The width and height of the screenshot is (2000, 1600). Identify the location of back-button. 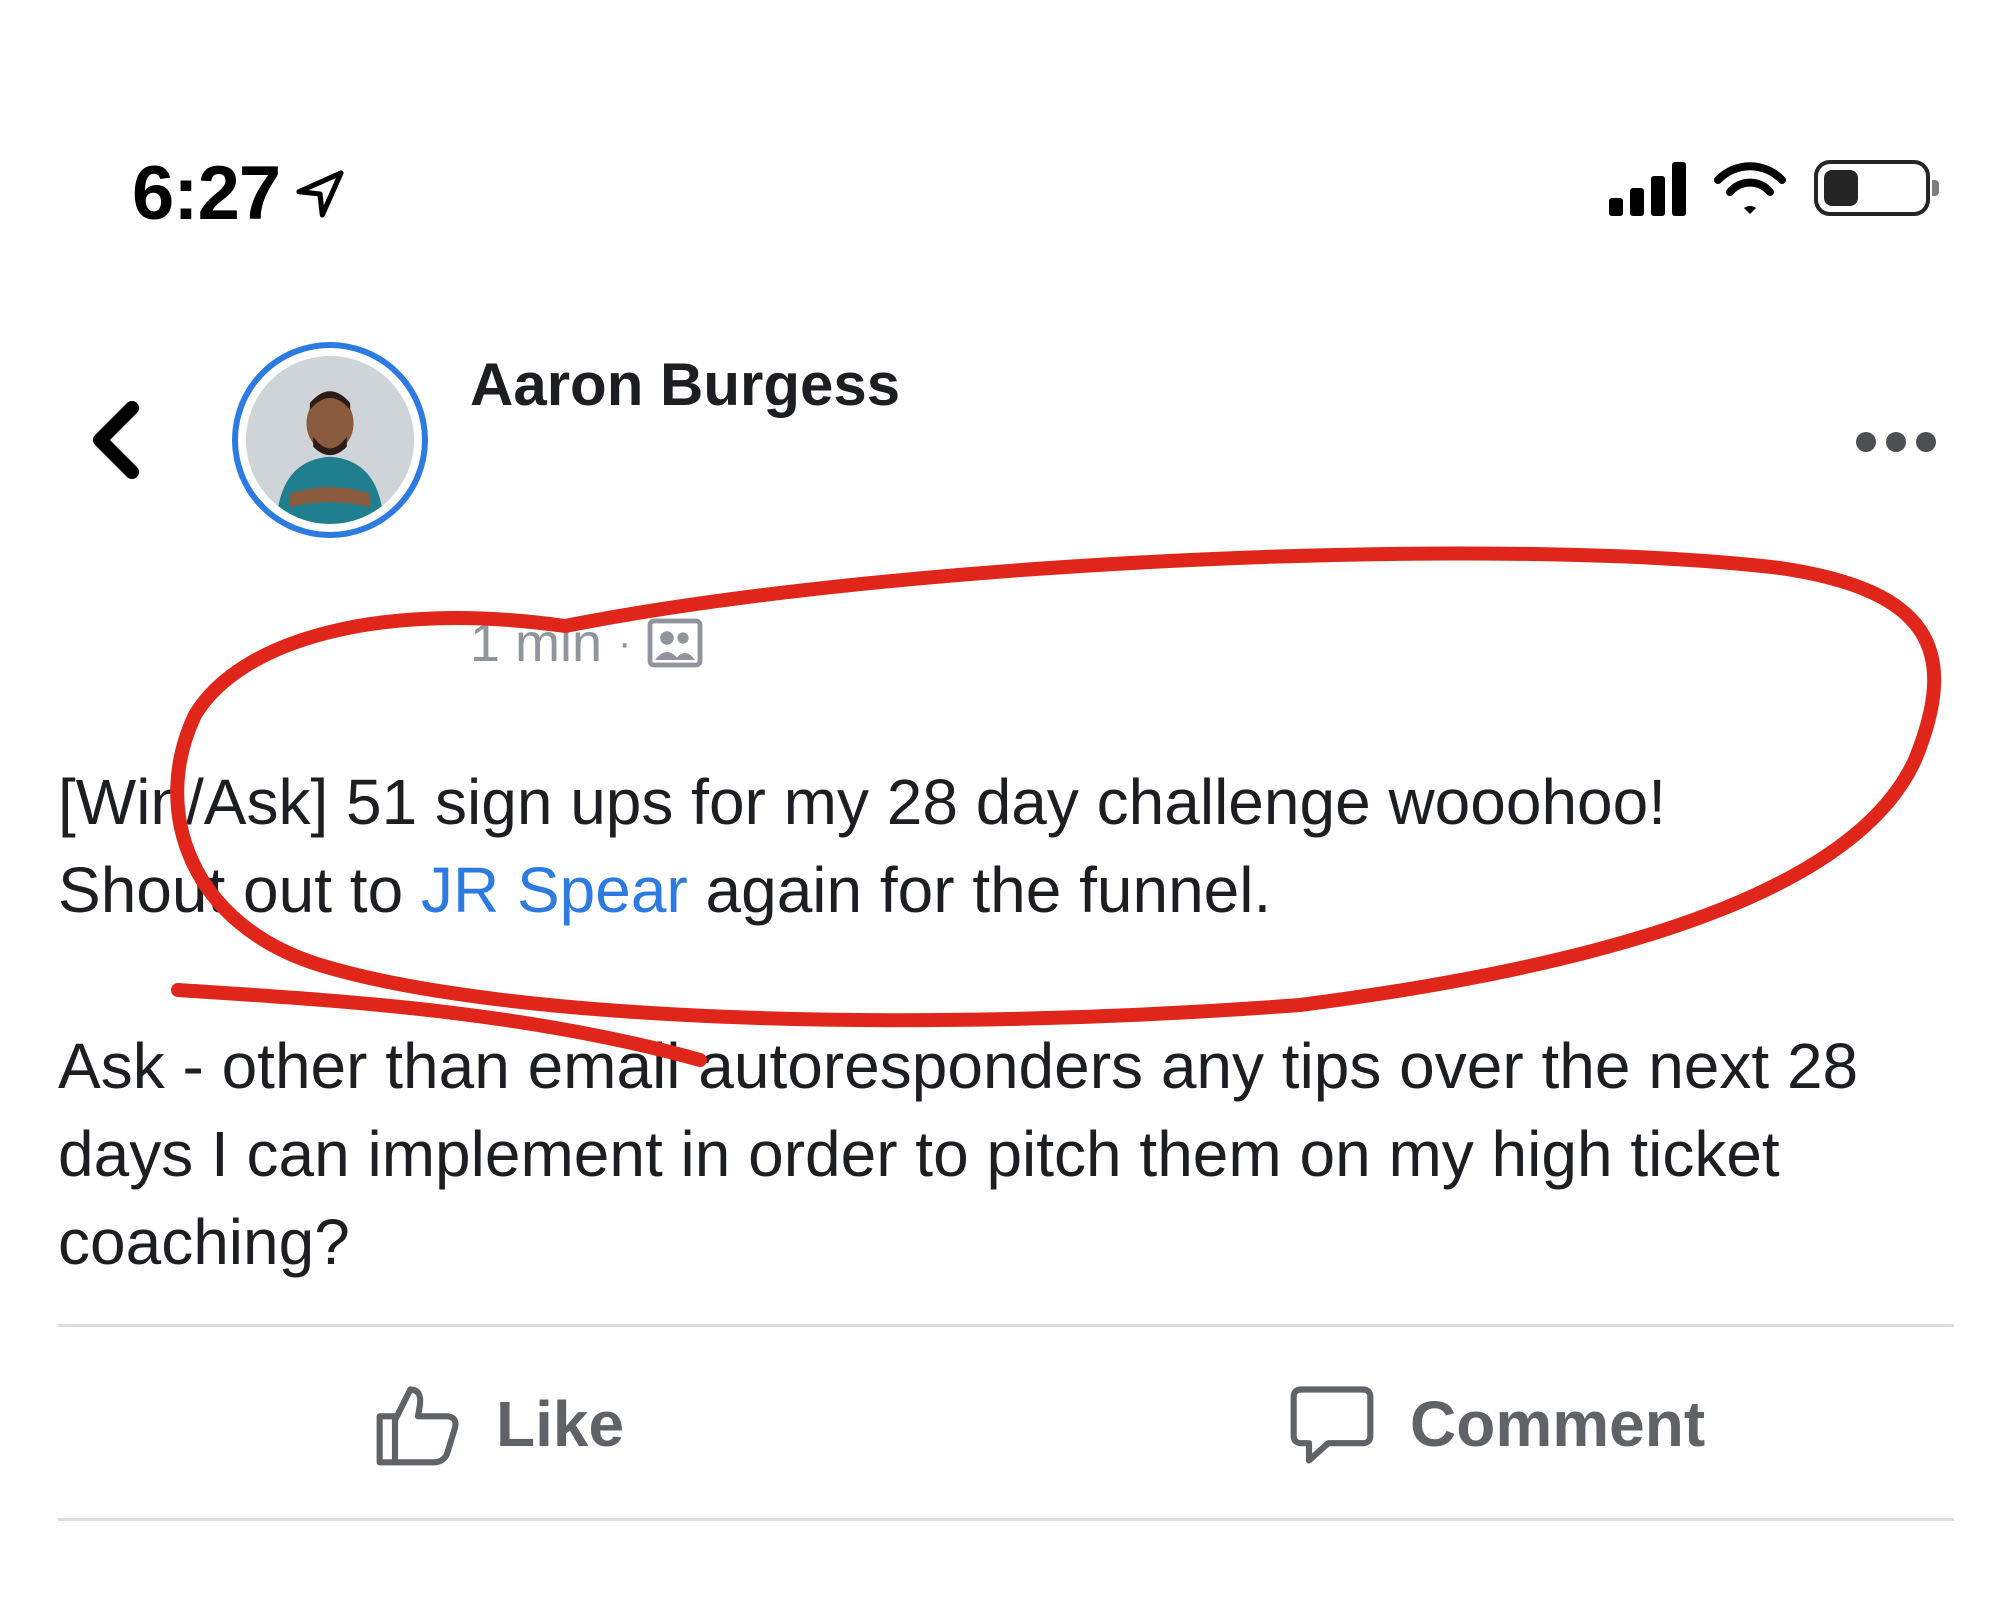
(114, 440).